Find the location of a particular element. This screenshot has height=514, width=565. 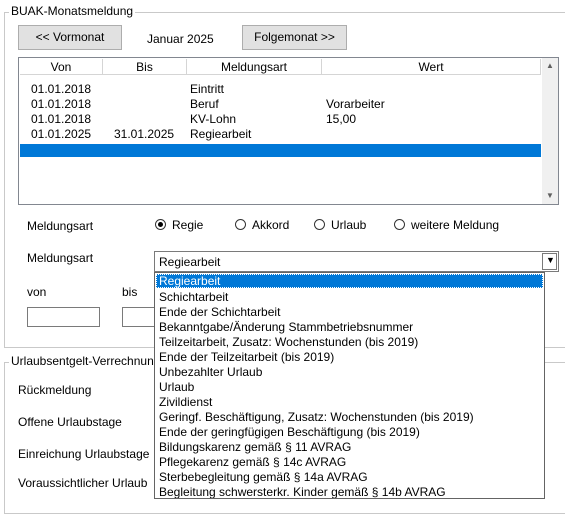

cell-meldungsart: Regiearbeit is located at coordinates (221, 134).